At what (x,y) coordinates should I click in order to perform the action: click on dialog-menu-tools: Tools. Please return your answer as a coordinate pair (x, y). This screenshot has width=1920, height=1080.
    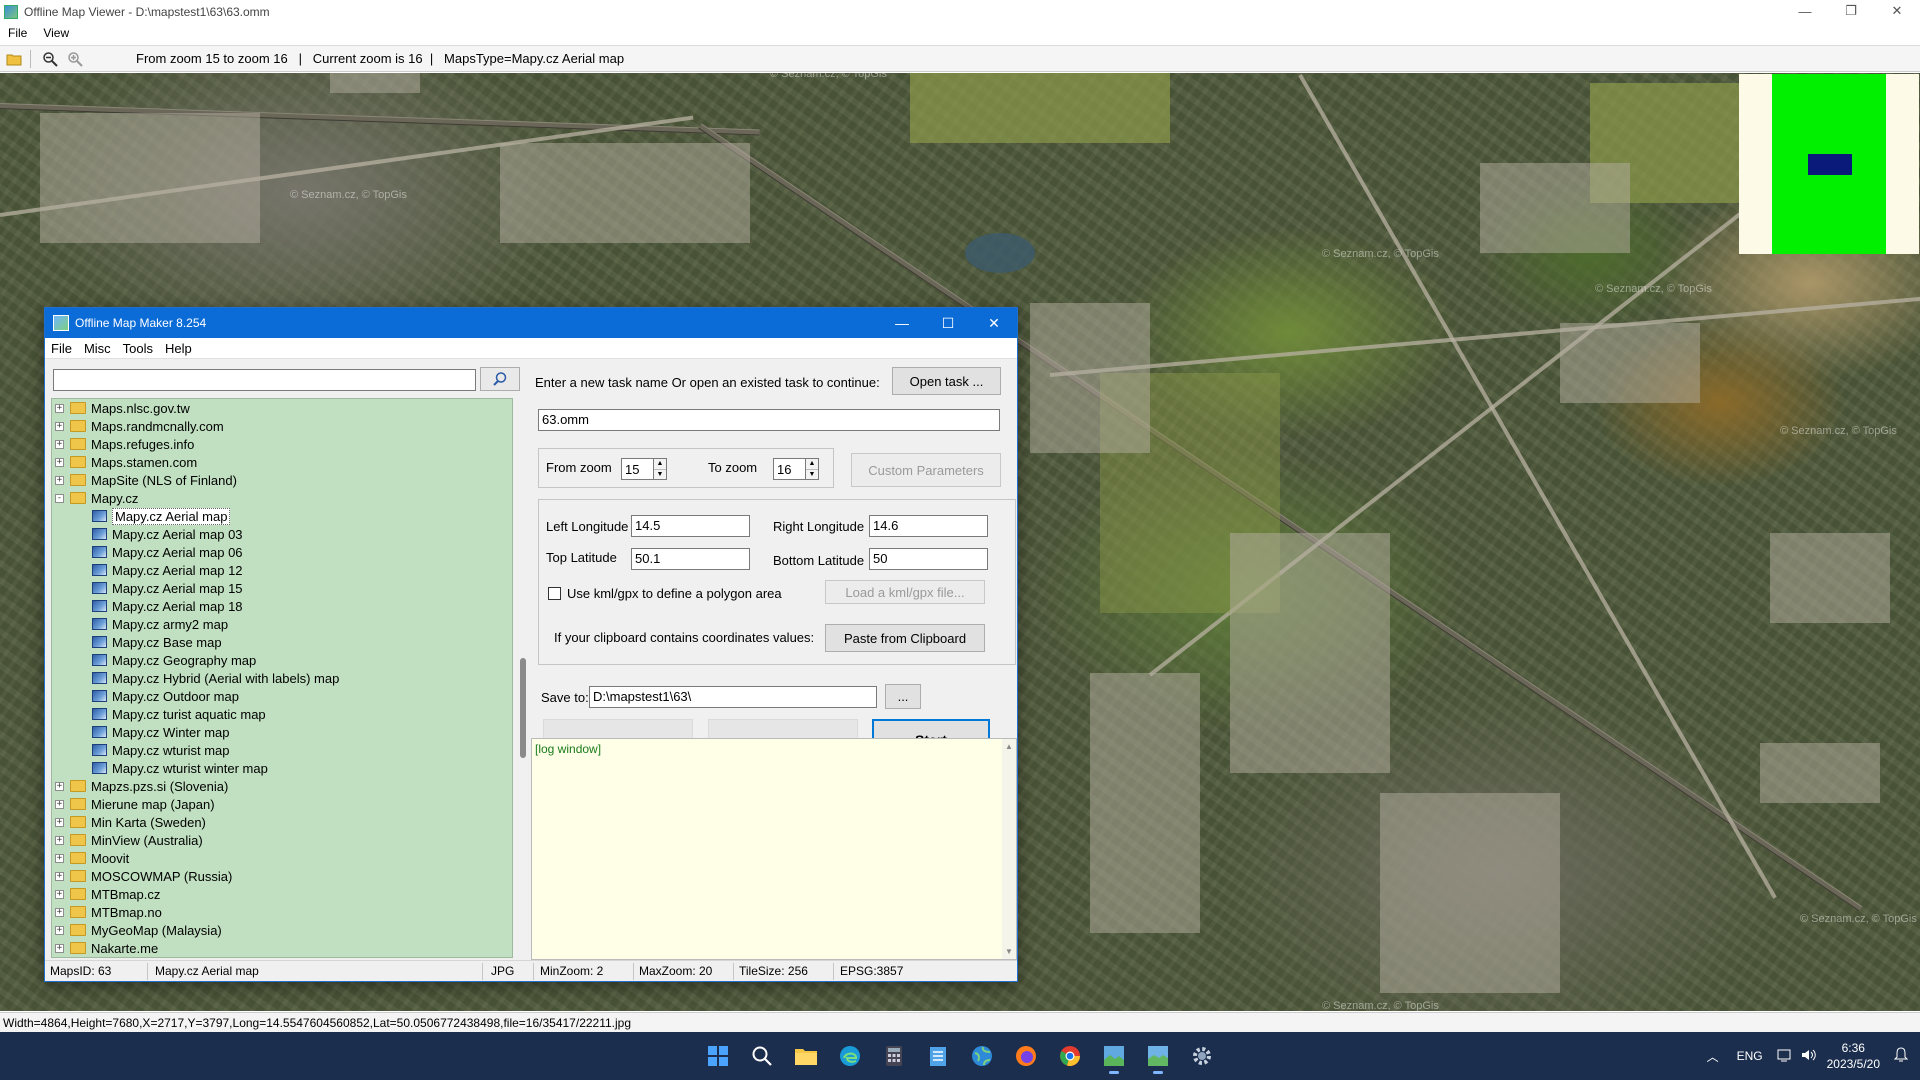
    Looking at the image, I should click on (138, 348).